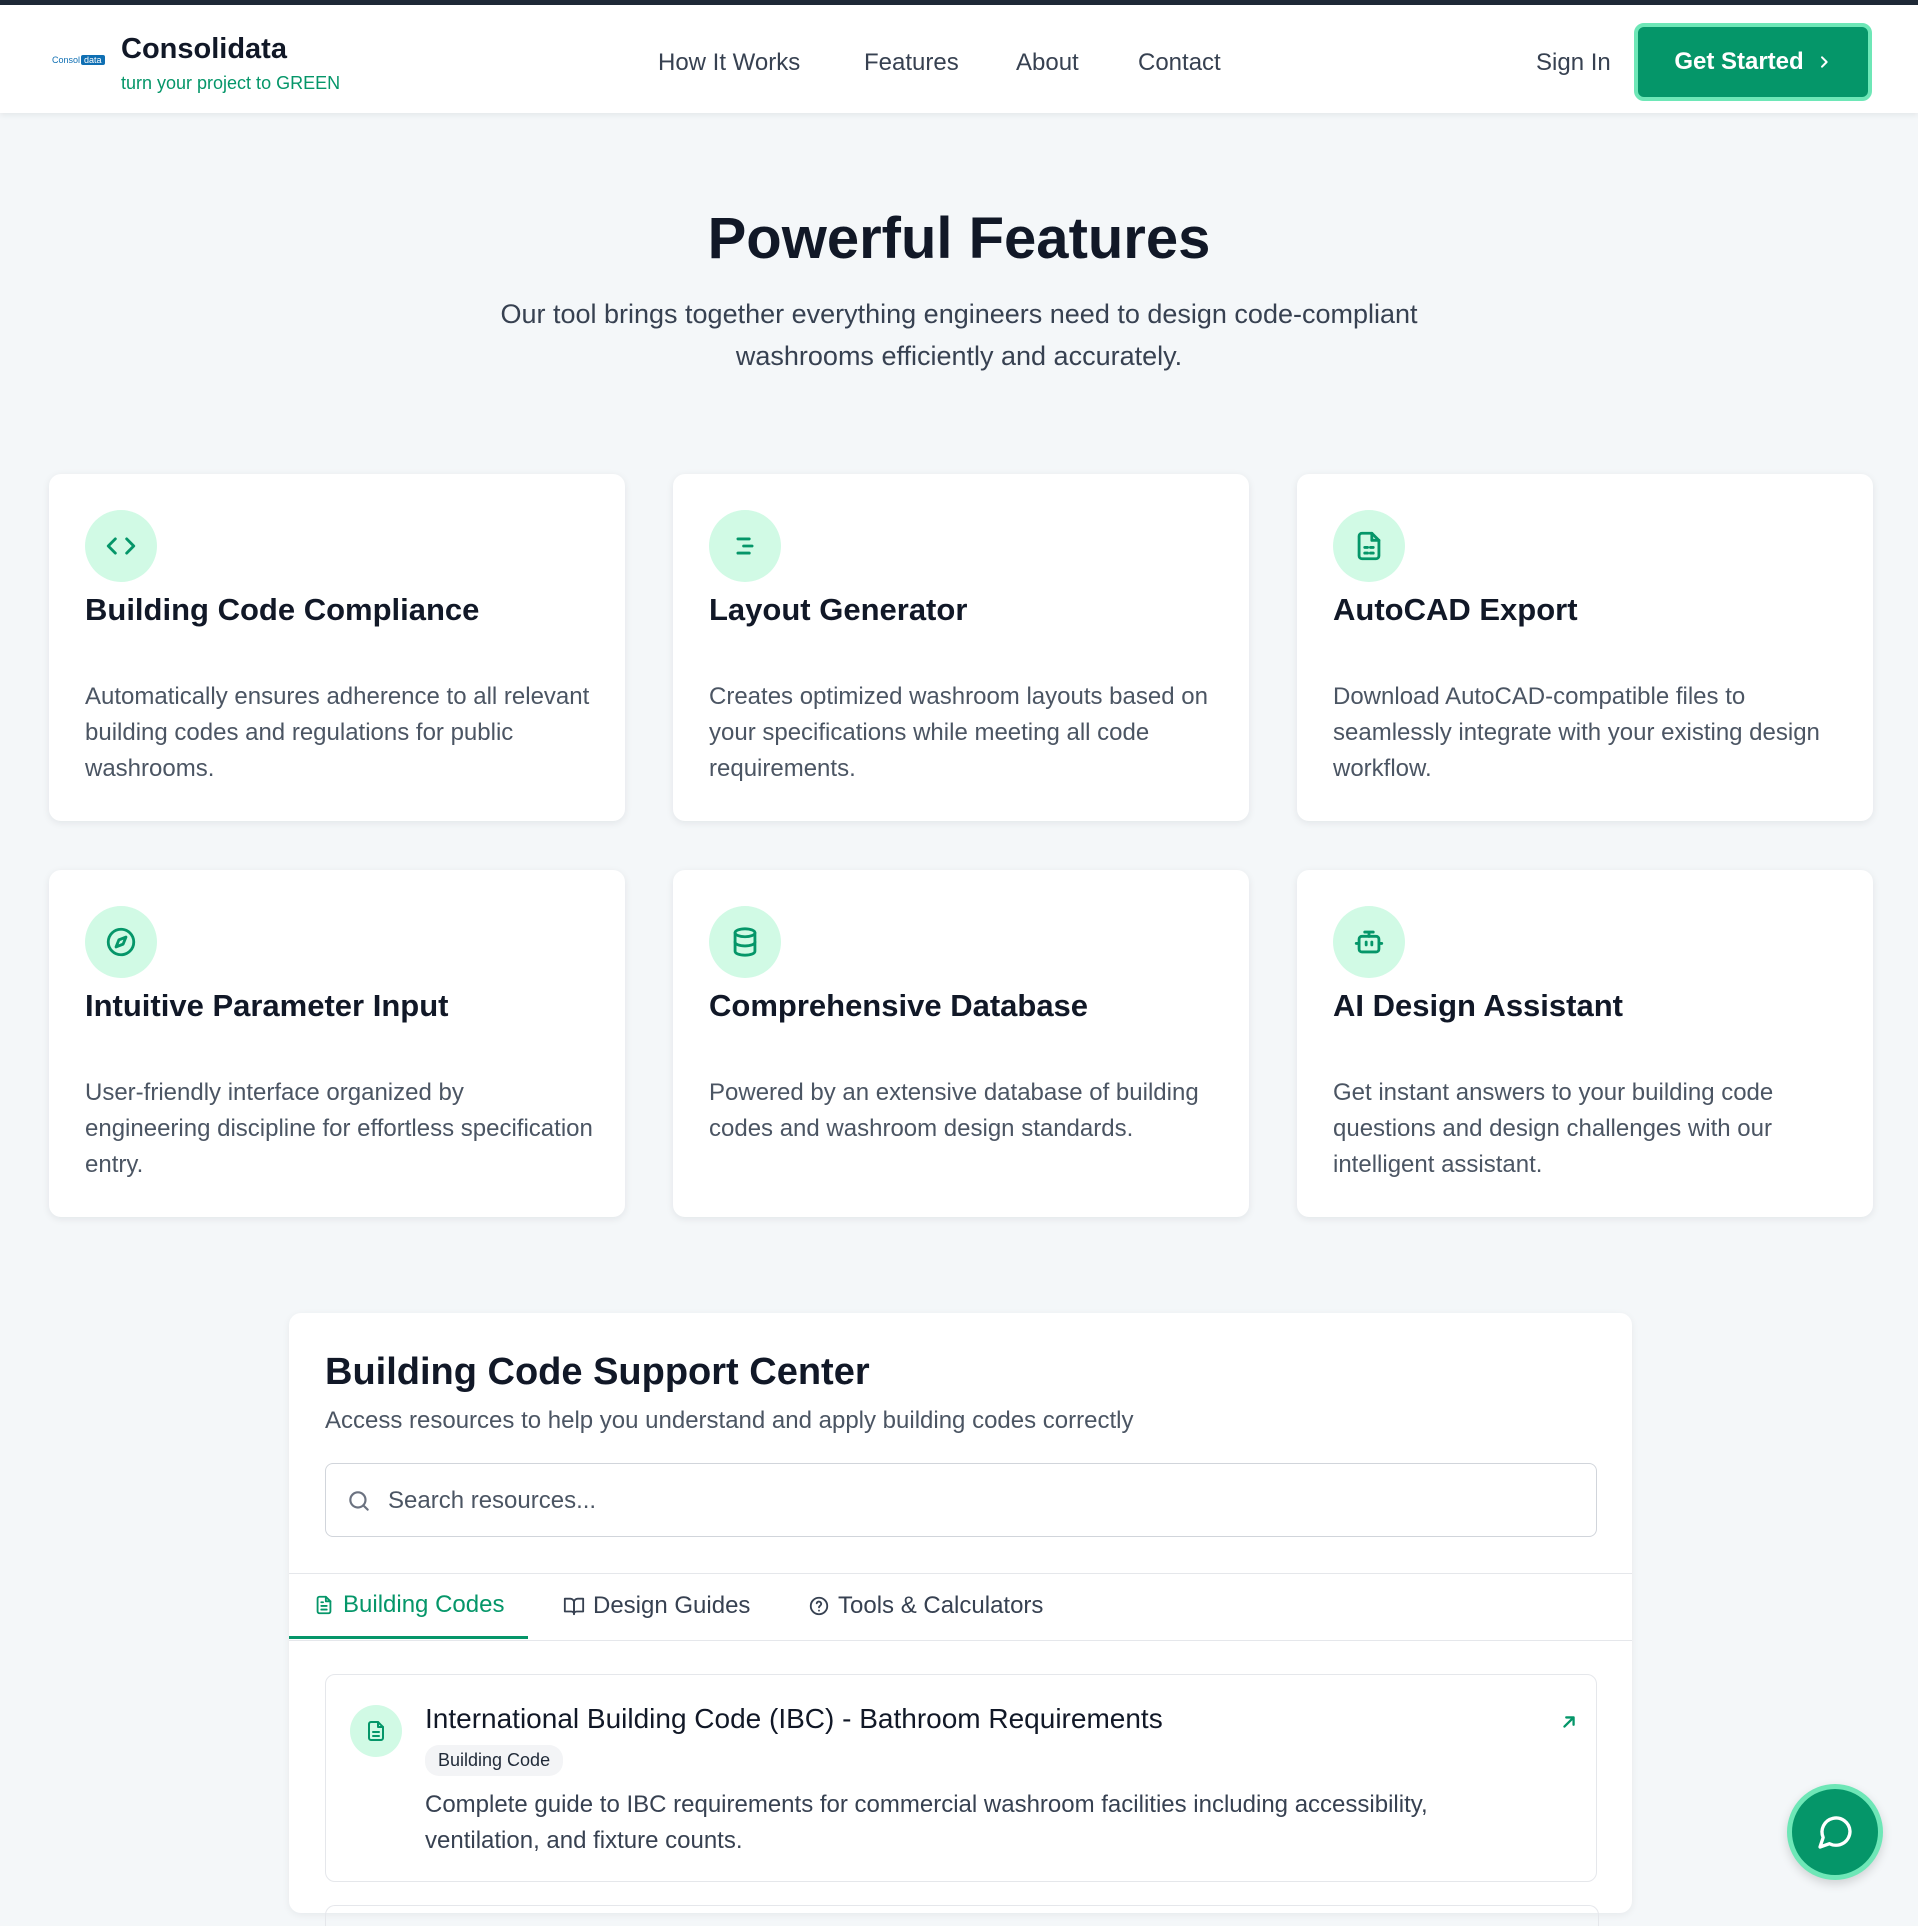  I want to click on database-icon, so click(745, 942).